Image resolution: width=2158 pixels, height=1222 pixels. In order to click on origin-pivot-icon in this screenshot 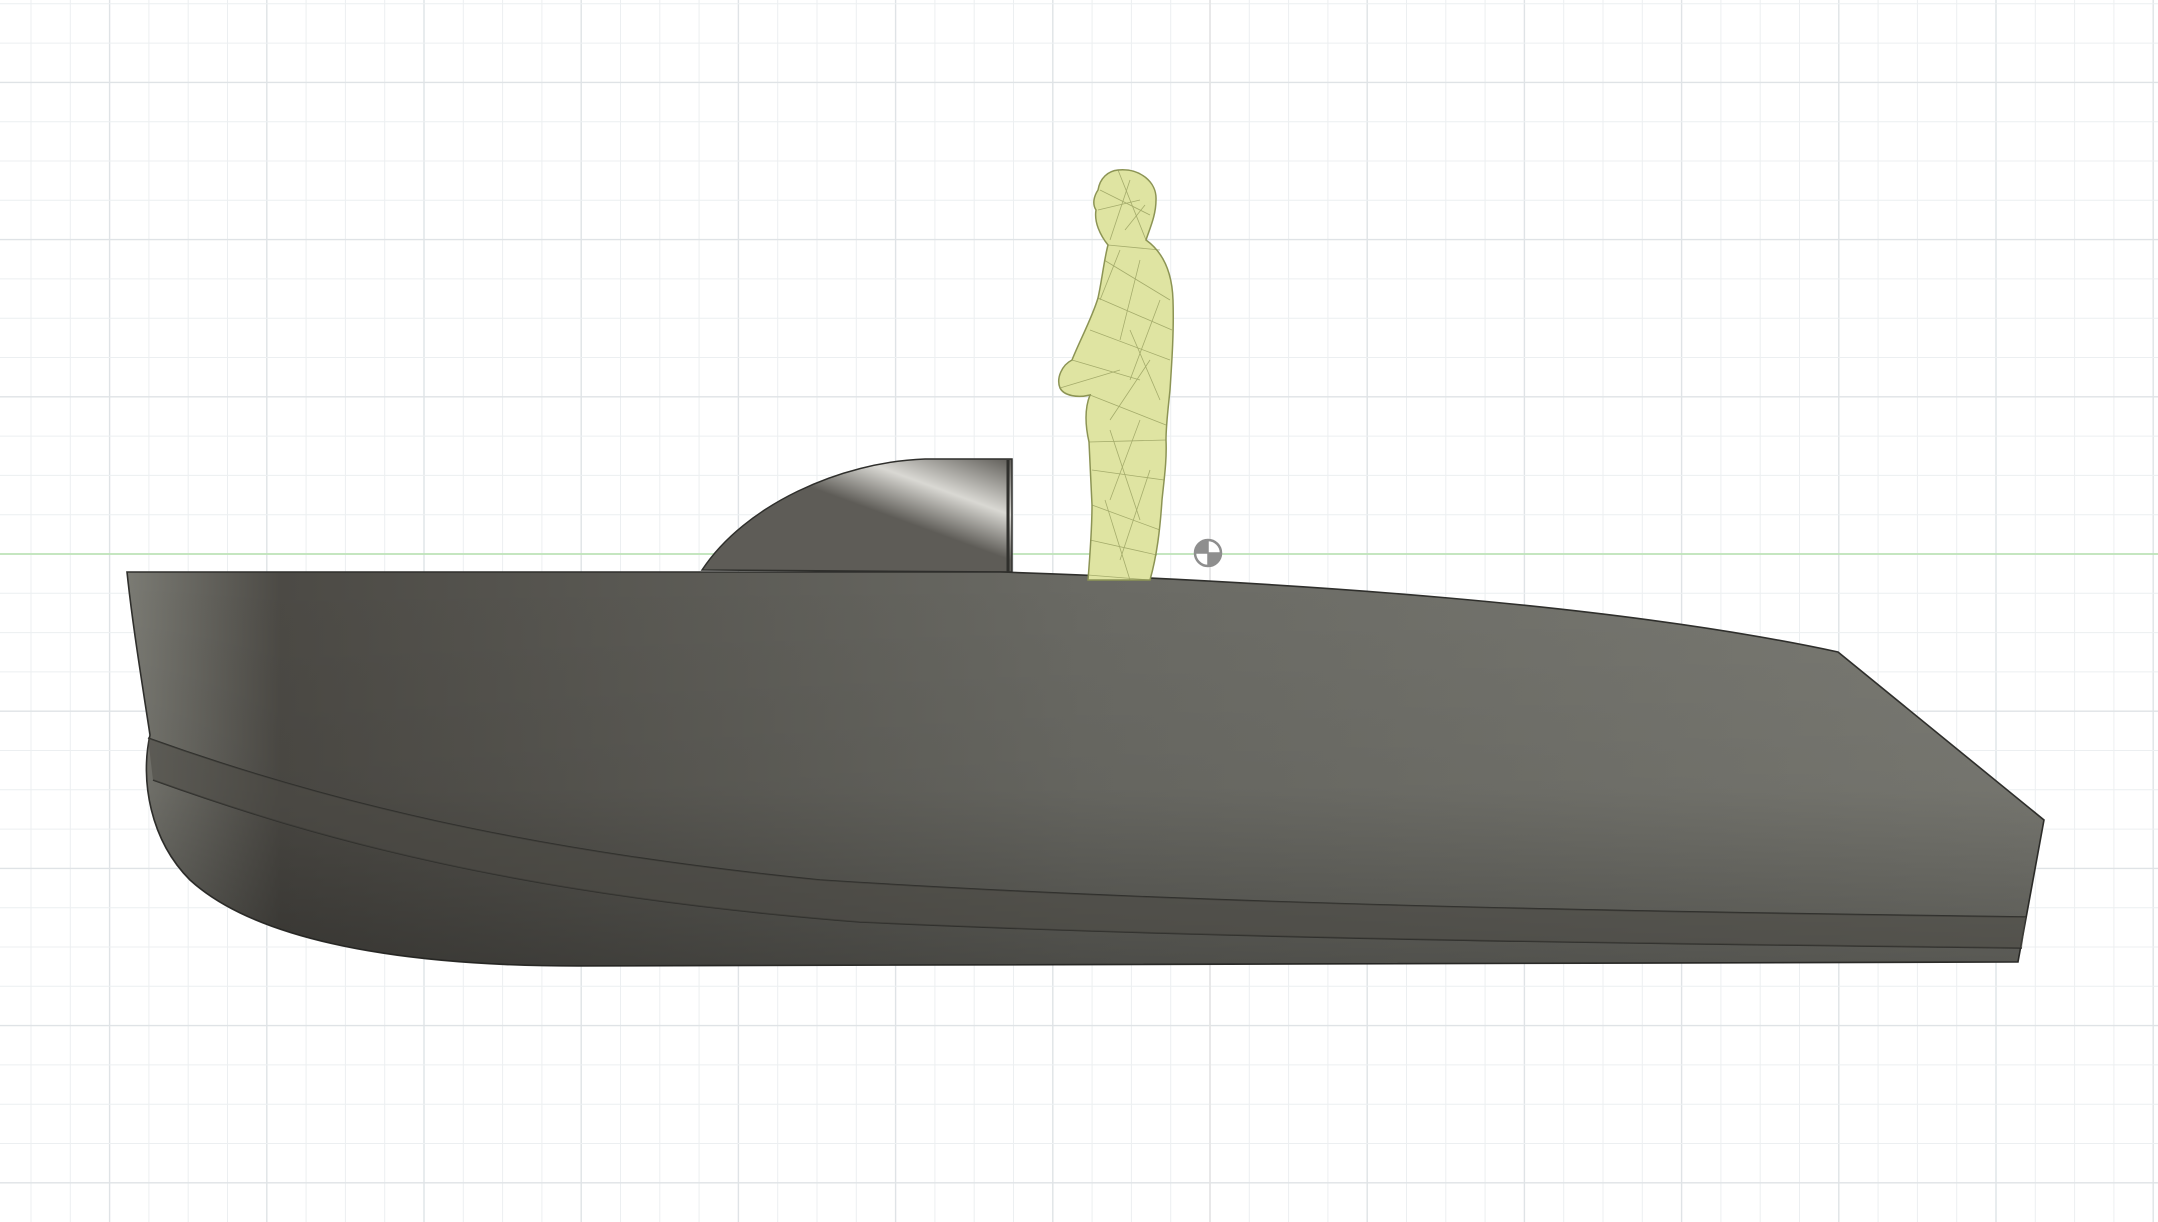, I will do `click(1208, 553)`.